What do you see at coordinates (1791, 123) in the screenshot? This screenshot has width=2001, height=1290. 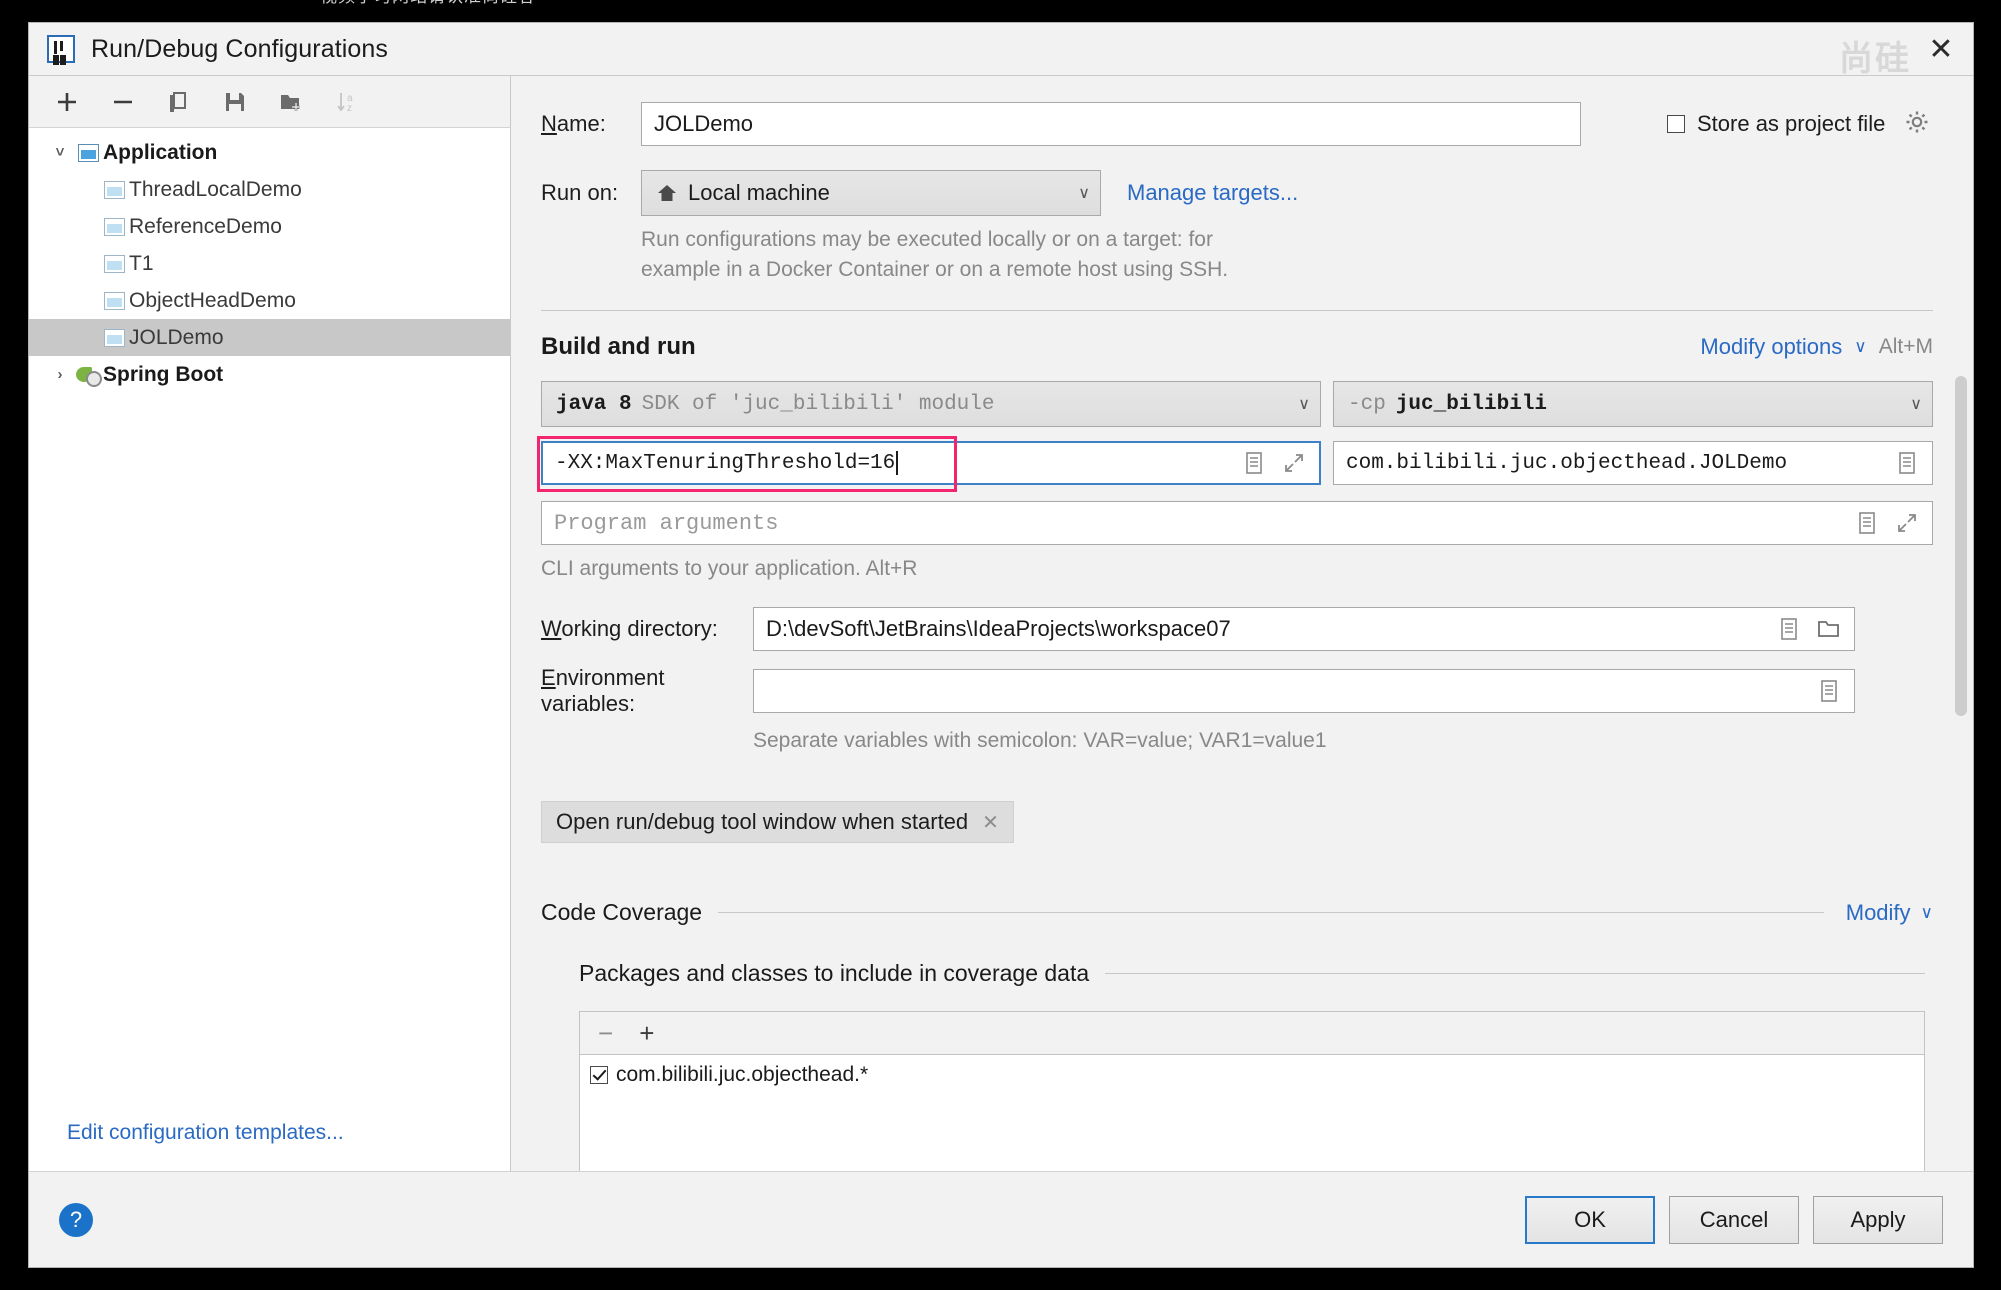 I see `store-as-project-file-label: Store as project file` at bounding box center [1791, 123].